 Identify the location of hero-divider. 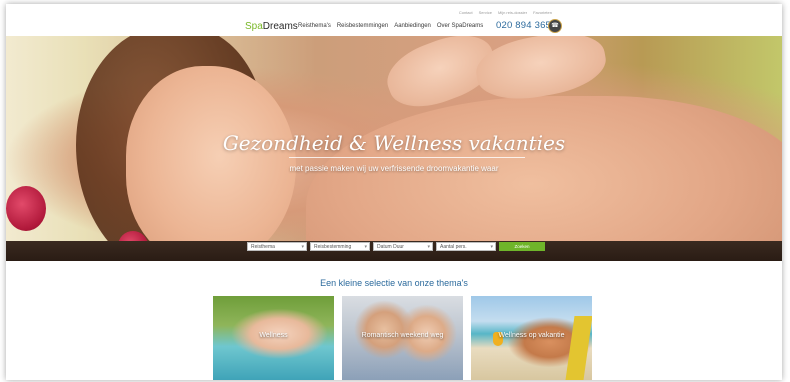
(407, 157).